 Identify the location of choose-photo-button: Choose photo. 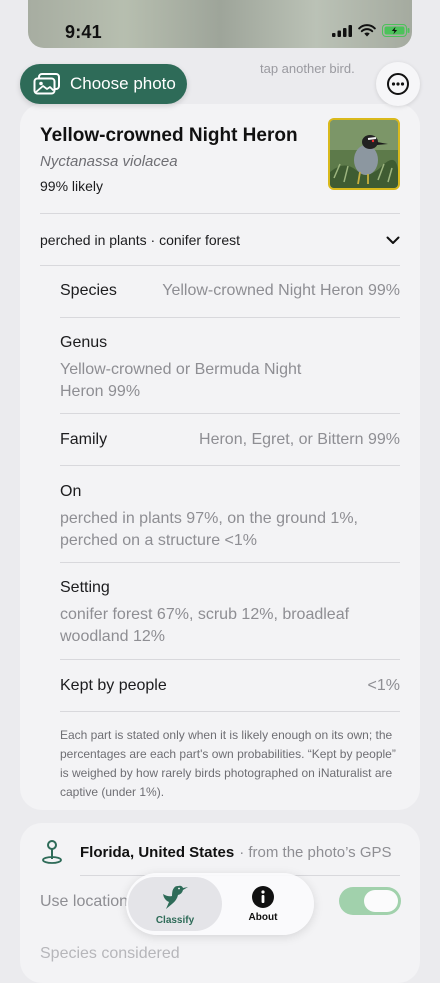
(103, 84).